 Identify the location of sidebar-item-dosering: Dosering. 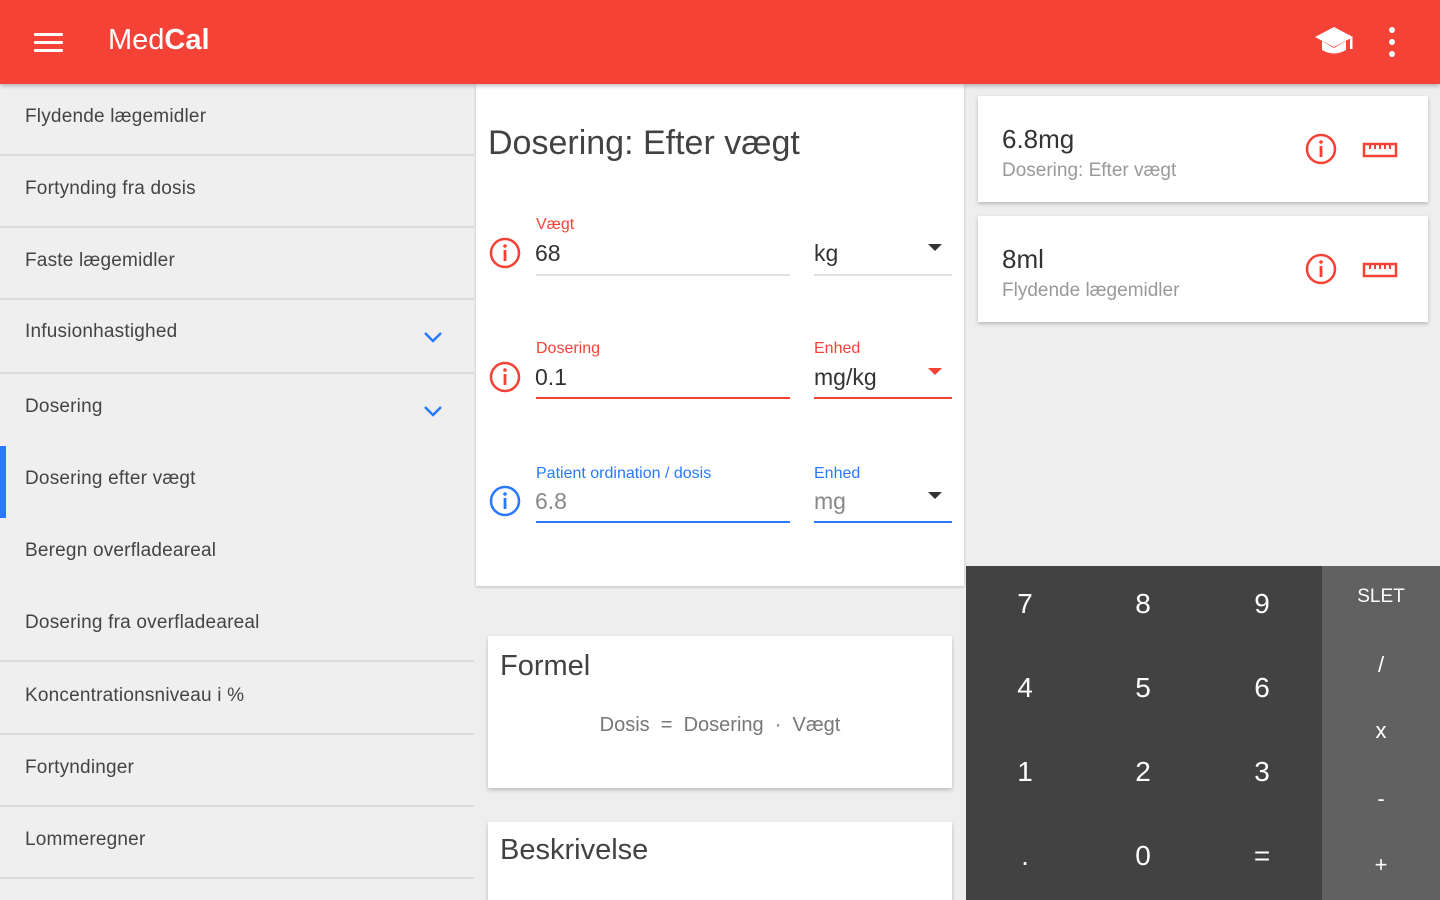
(237, 411).